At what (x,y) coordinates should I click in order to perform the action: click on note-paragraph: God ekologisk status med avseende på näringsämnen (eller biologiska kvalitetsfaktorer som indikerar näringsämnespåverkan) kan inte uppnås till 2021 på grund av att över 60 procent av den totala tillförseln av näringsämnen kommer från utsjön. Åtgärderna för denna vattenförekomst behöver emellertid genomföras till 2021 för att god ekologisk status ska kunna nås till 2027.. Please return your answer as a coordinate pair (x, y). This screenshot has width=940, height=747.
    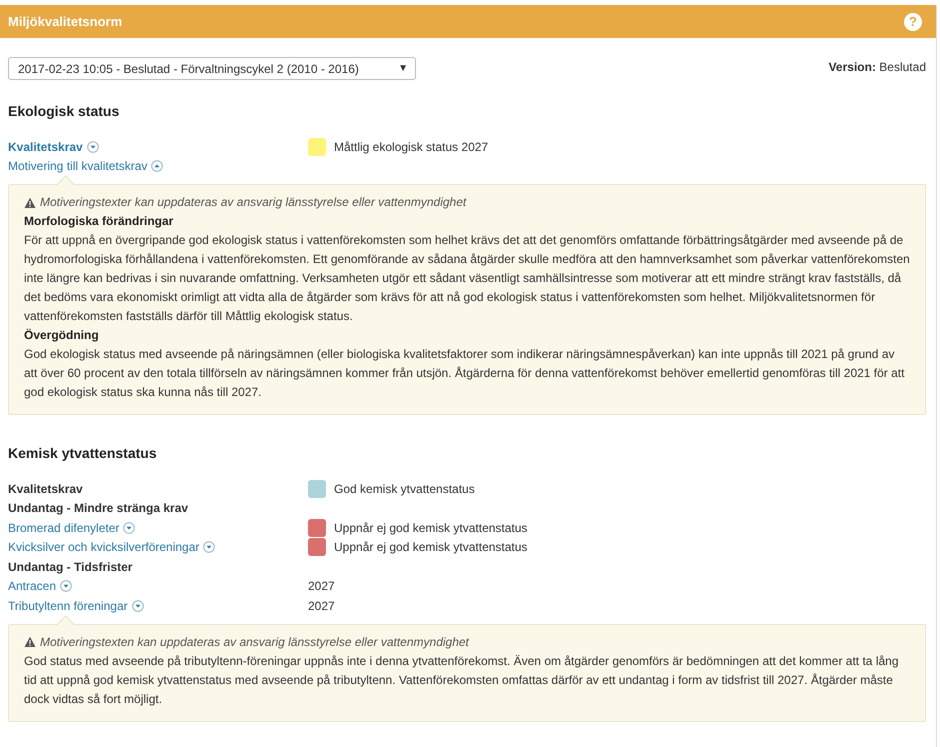
    Looking at the image, I should click on (465, 373).